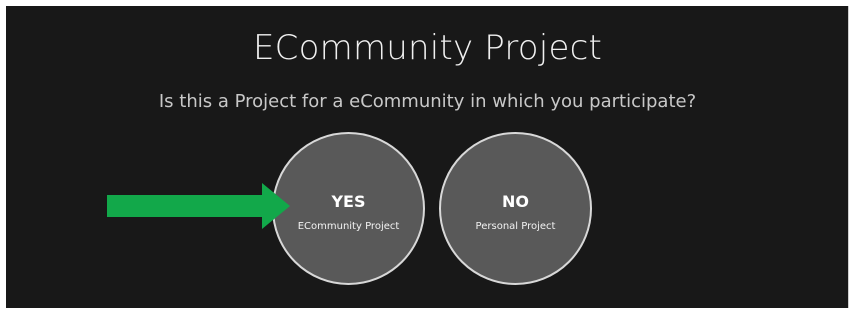 Image resolution: width=859 pixels, height=313 pixels. I want to click on yes-button-label: YES, so click(348, 201).